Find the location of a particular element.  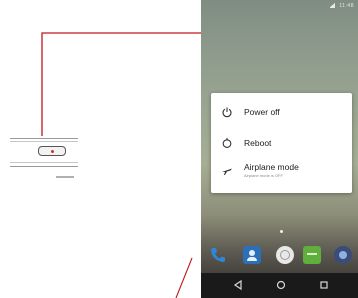

device-side-illustration is located at coordinates (45, 158).